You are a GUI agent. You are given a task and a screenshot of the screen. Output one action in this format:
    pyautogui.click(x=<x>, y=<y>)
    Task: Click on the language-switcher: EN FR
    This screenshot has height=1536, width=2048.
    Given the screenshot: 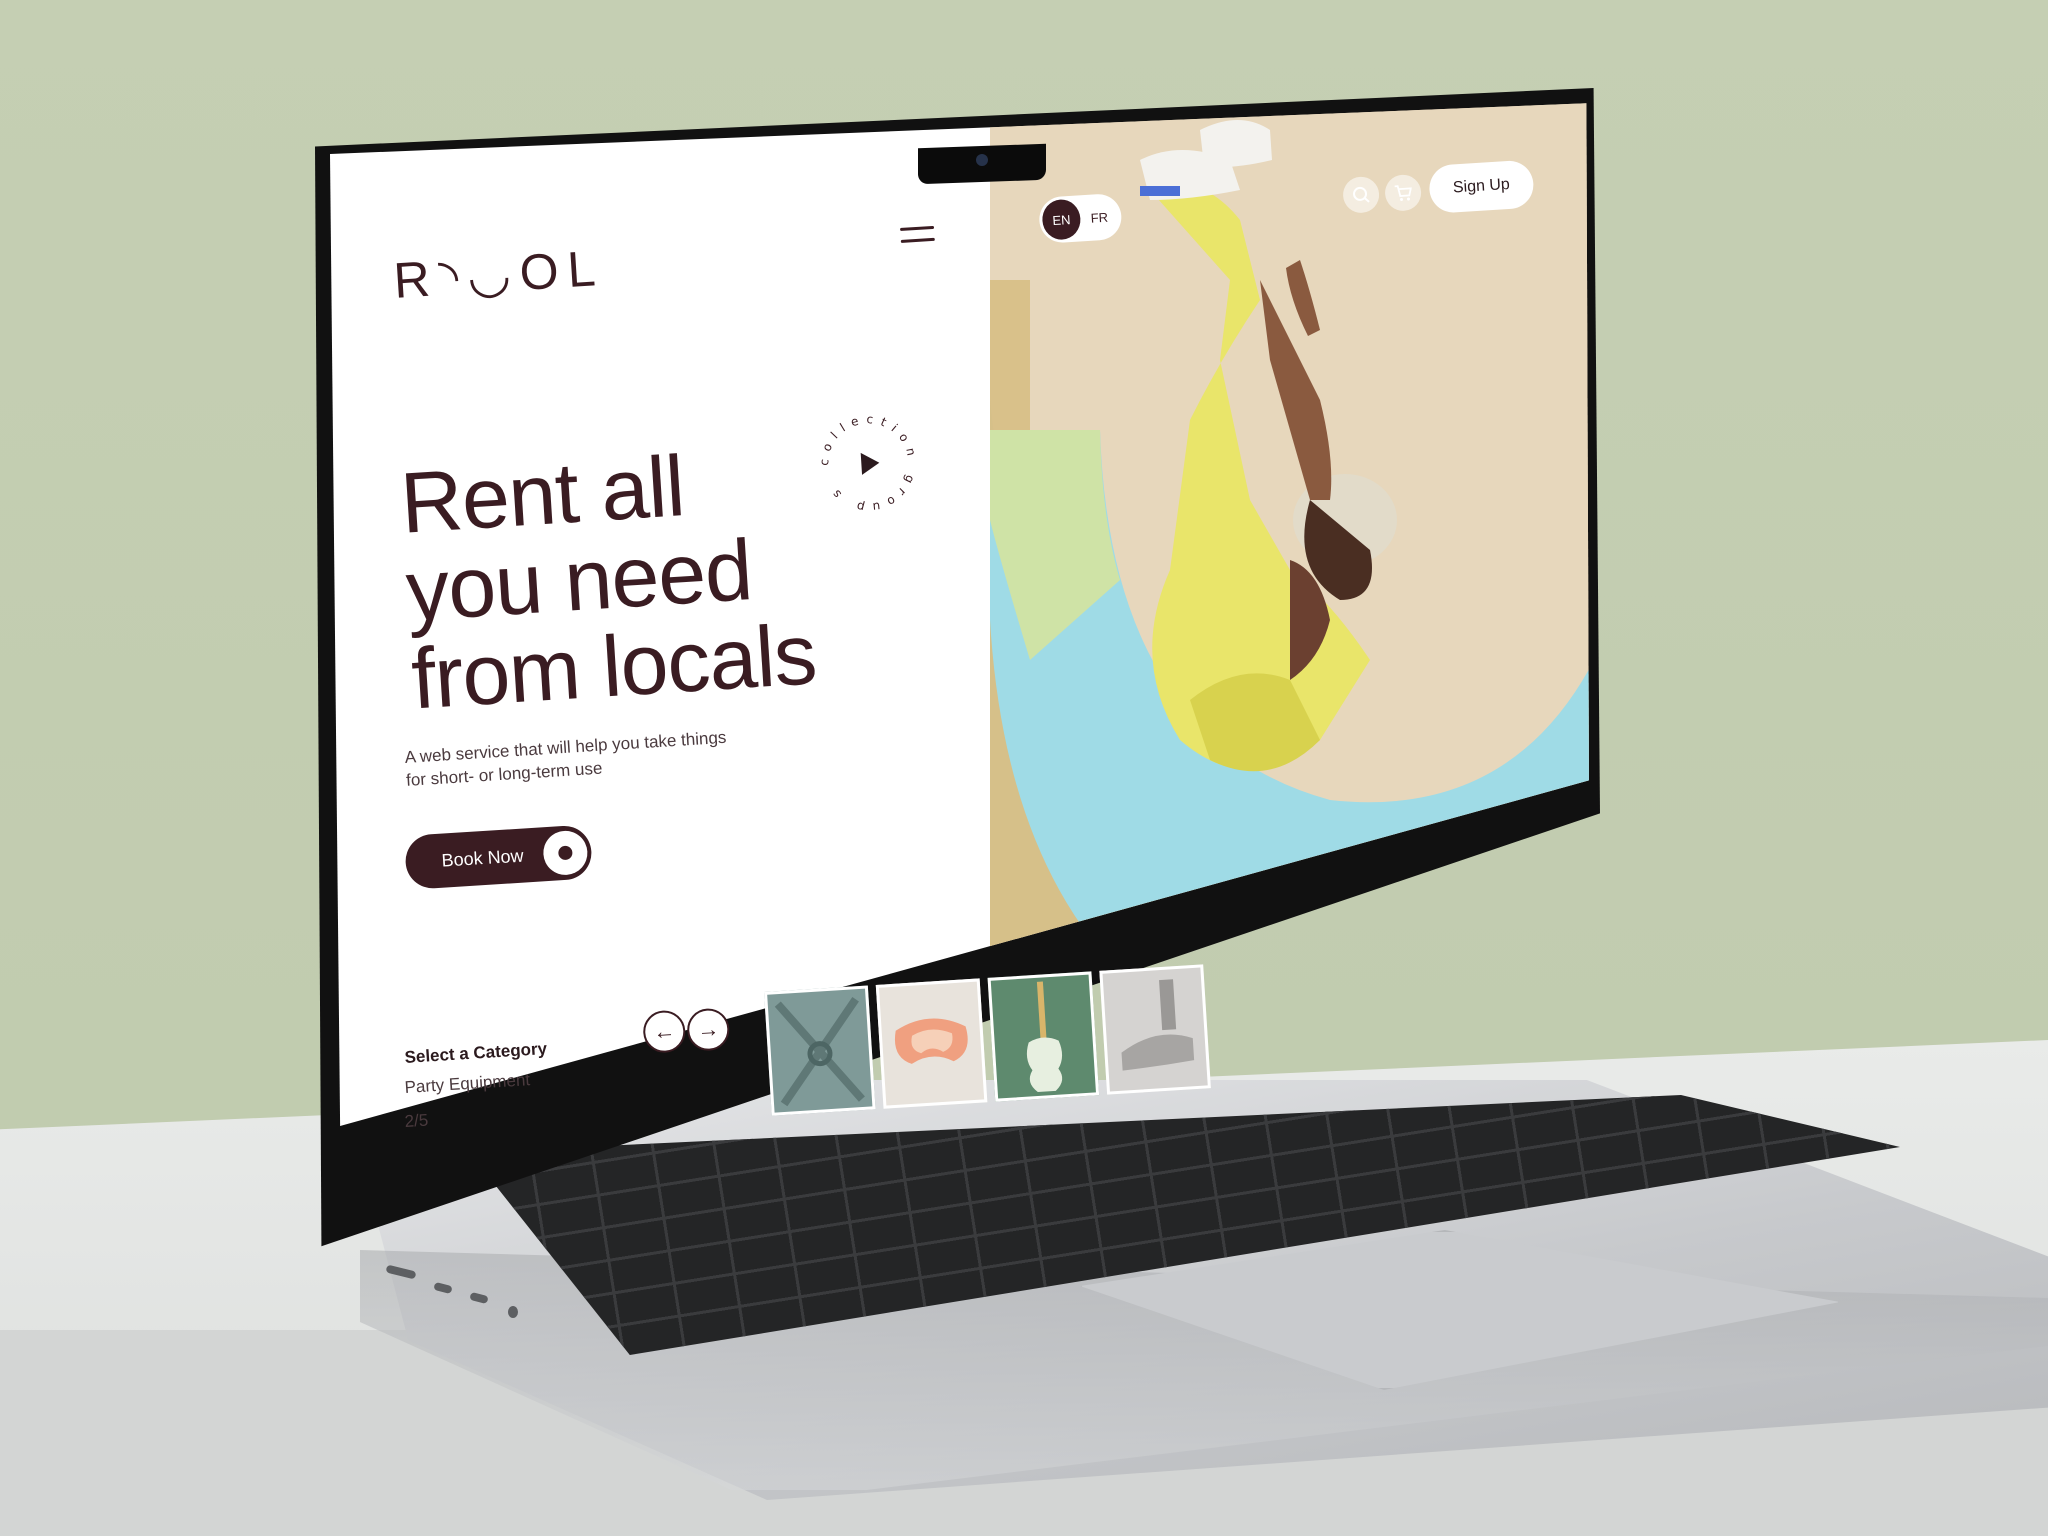 What is the action you would take?
    pyautogui.click(x=1080, y=218)
    